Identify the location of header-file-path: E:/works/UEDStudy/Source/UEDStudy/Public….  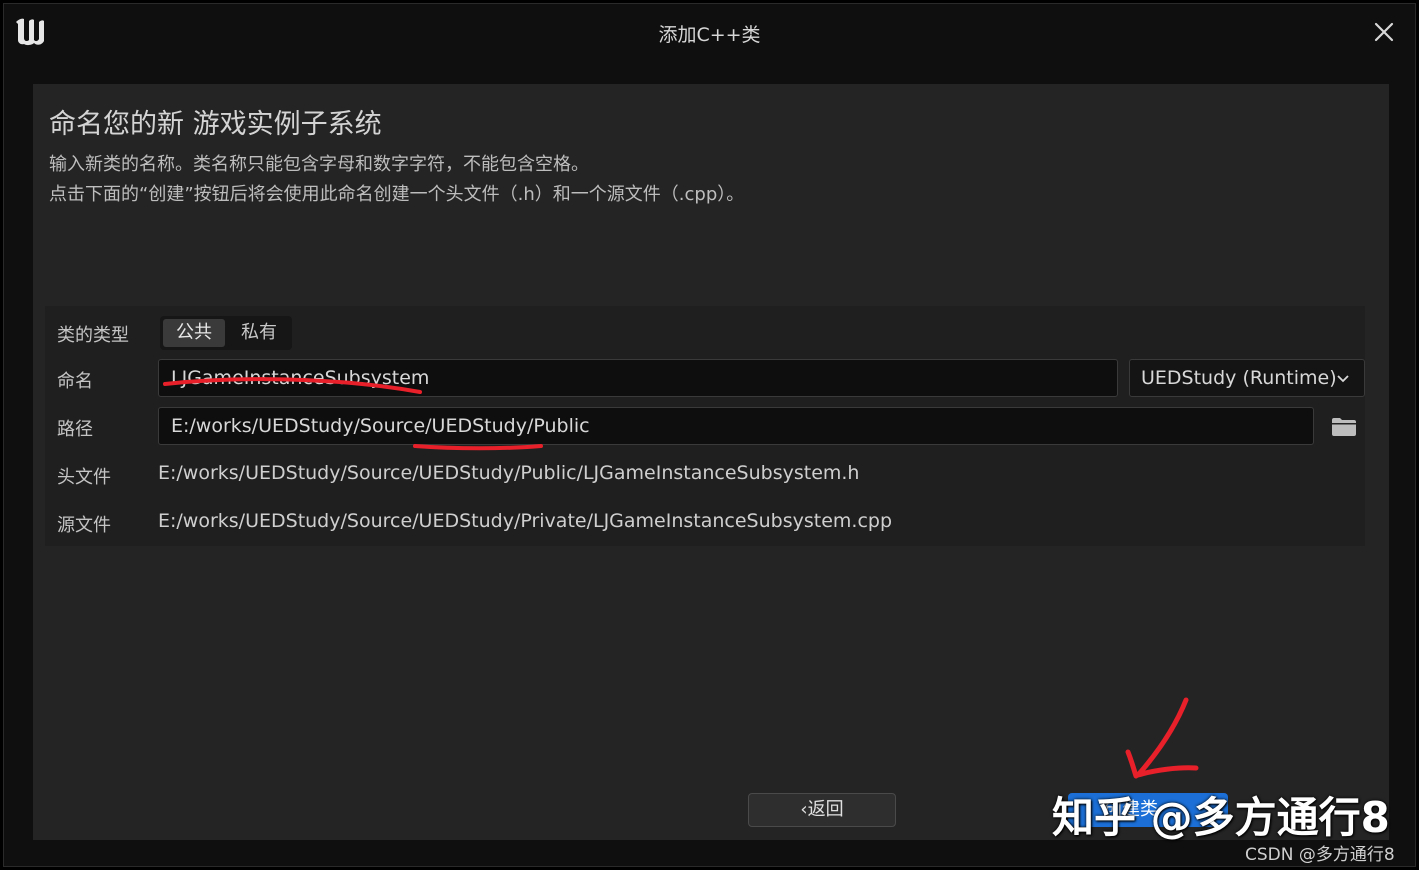
(509, 473).